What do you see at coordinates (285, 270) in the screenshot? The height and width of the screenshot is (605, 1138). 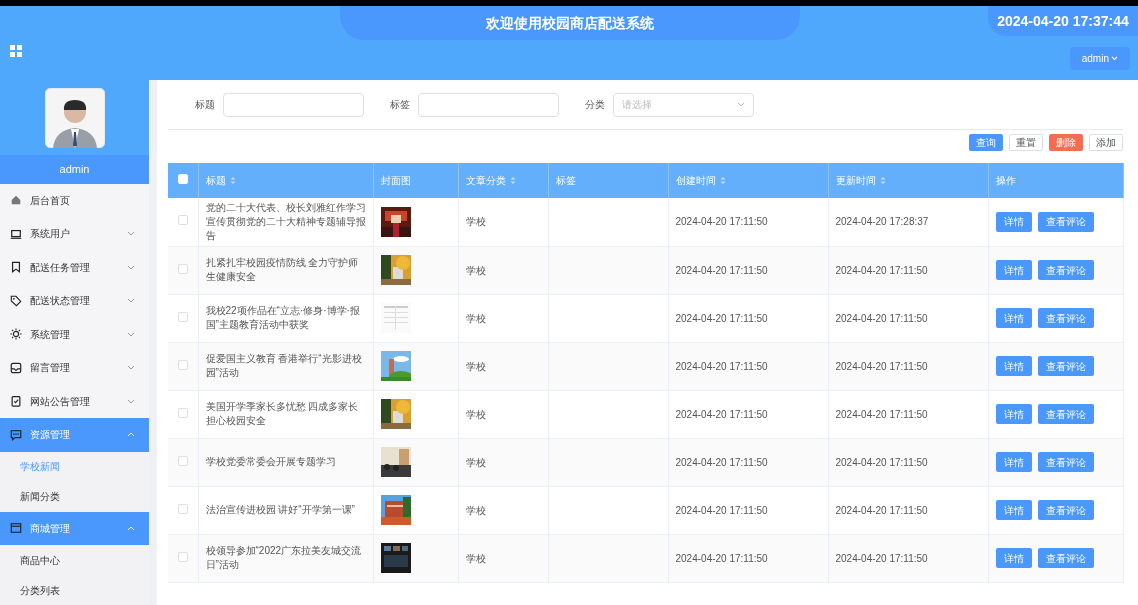 I see `table-cell: 扎紧扎牢校园疫情防线 全力守护师生健康安全` at bounding box center [285, 270].